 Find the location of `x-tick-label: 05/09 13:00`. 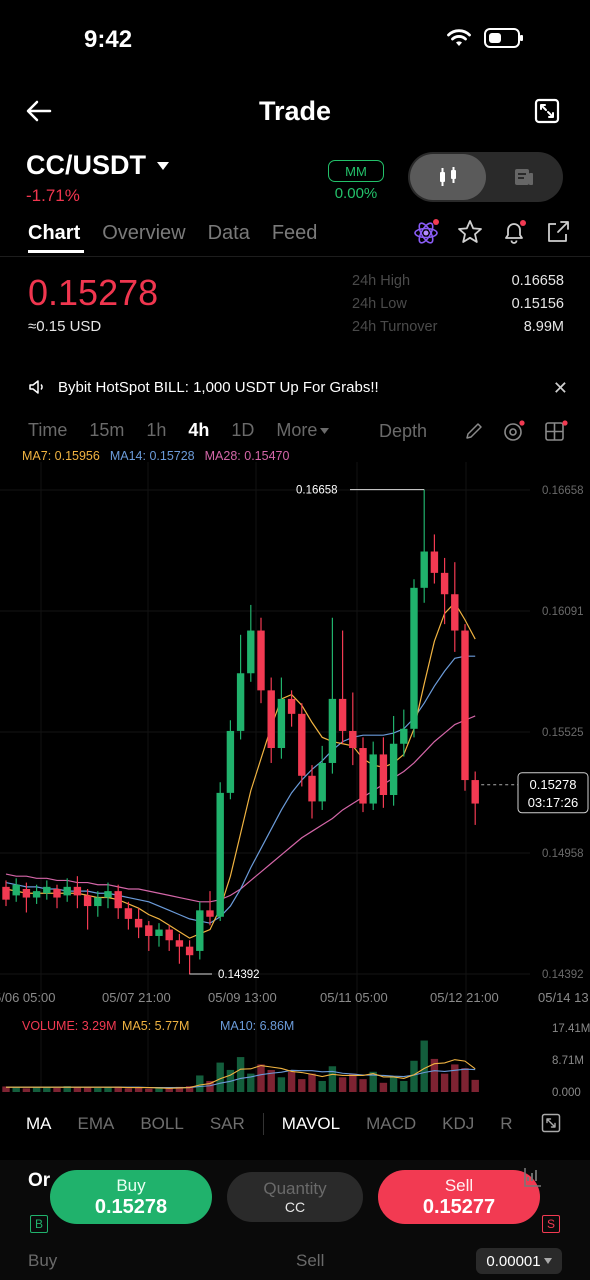

x-tick-label: 05/09 13:00 is located at coordinates (242, 997).